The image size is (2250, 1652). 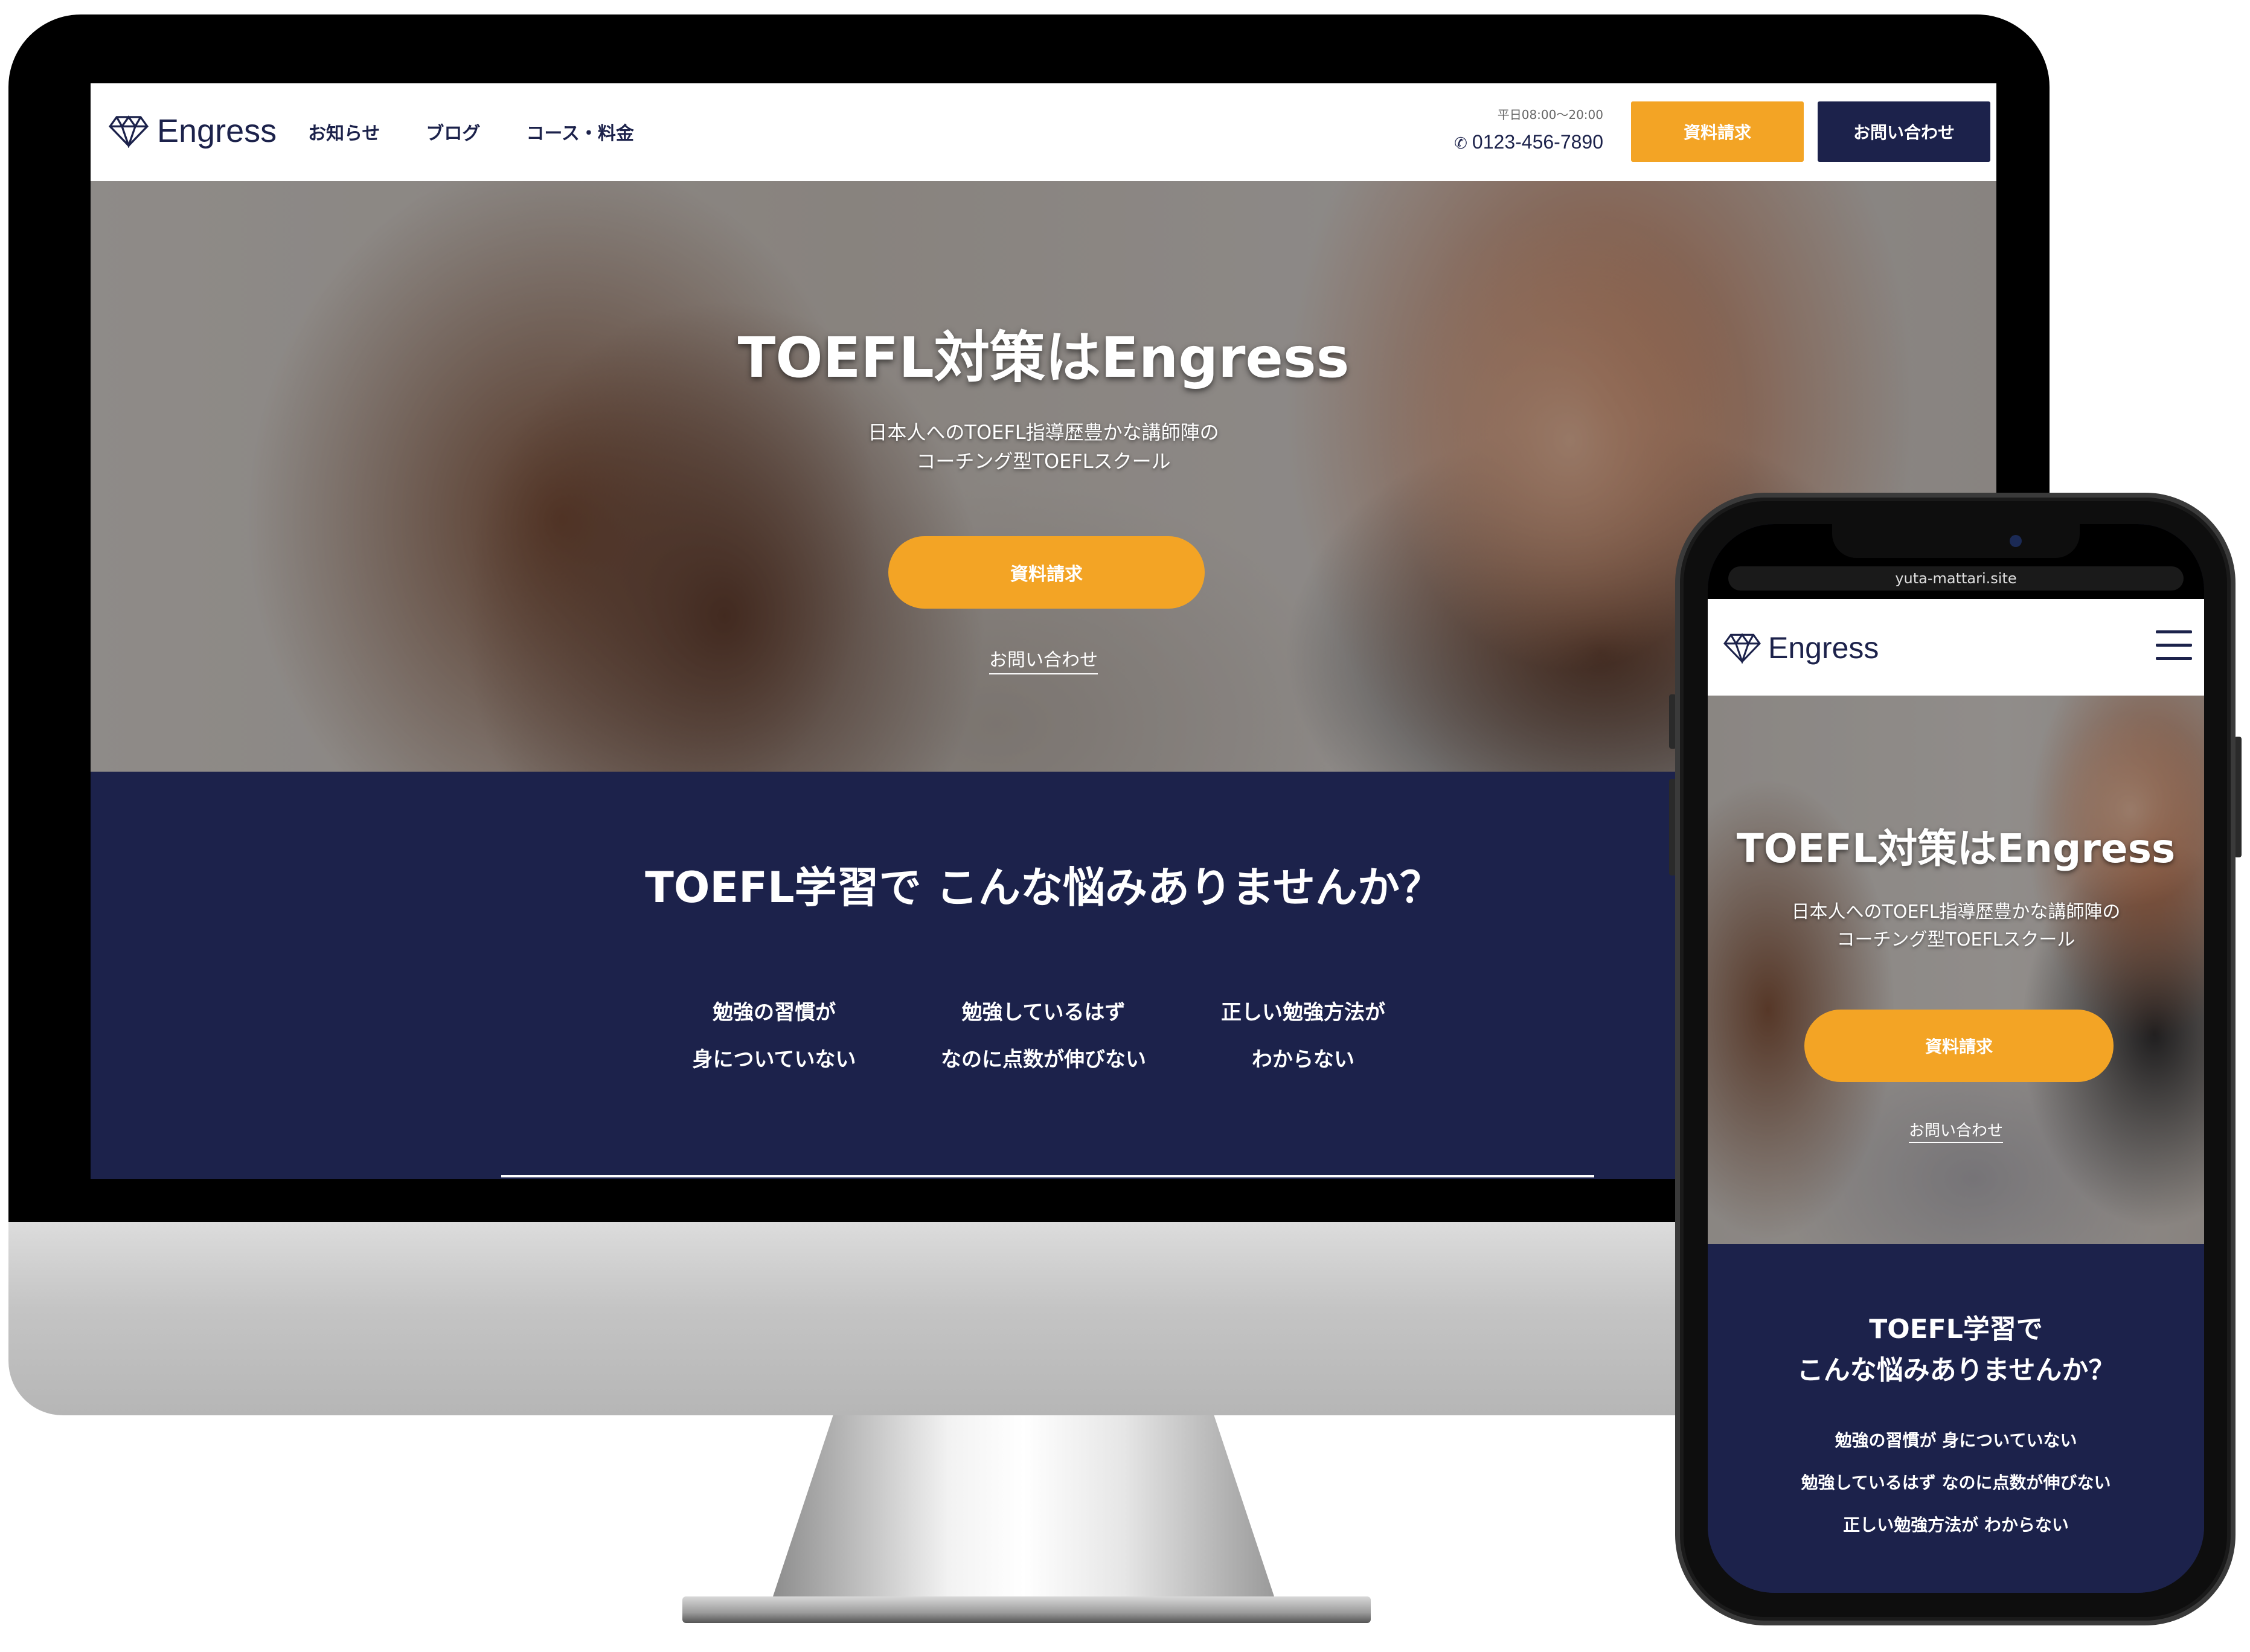 I want to click on address-bar: yuta-mattari.site, so click(x=1956, y=578).